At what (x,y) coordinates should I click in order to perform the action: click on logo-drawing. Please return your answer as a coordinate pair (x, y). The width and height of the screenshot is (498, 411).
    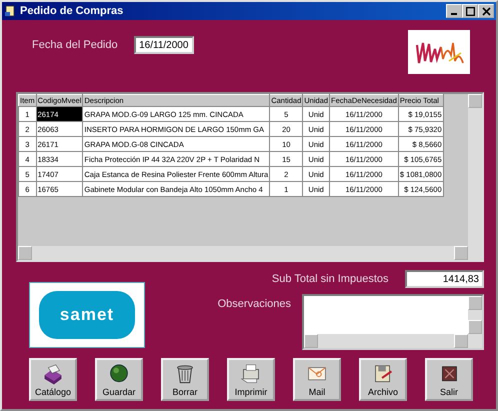
    Looking at the image, I should click on (439, 52).